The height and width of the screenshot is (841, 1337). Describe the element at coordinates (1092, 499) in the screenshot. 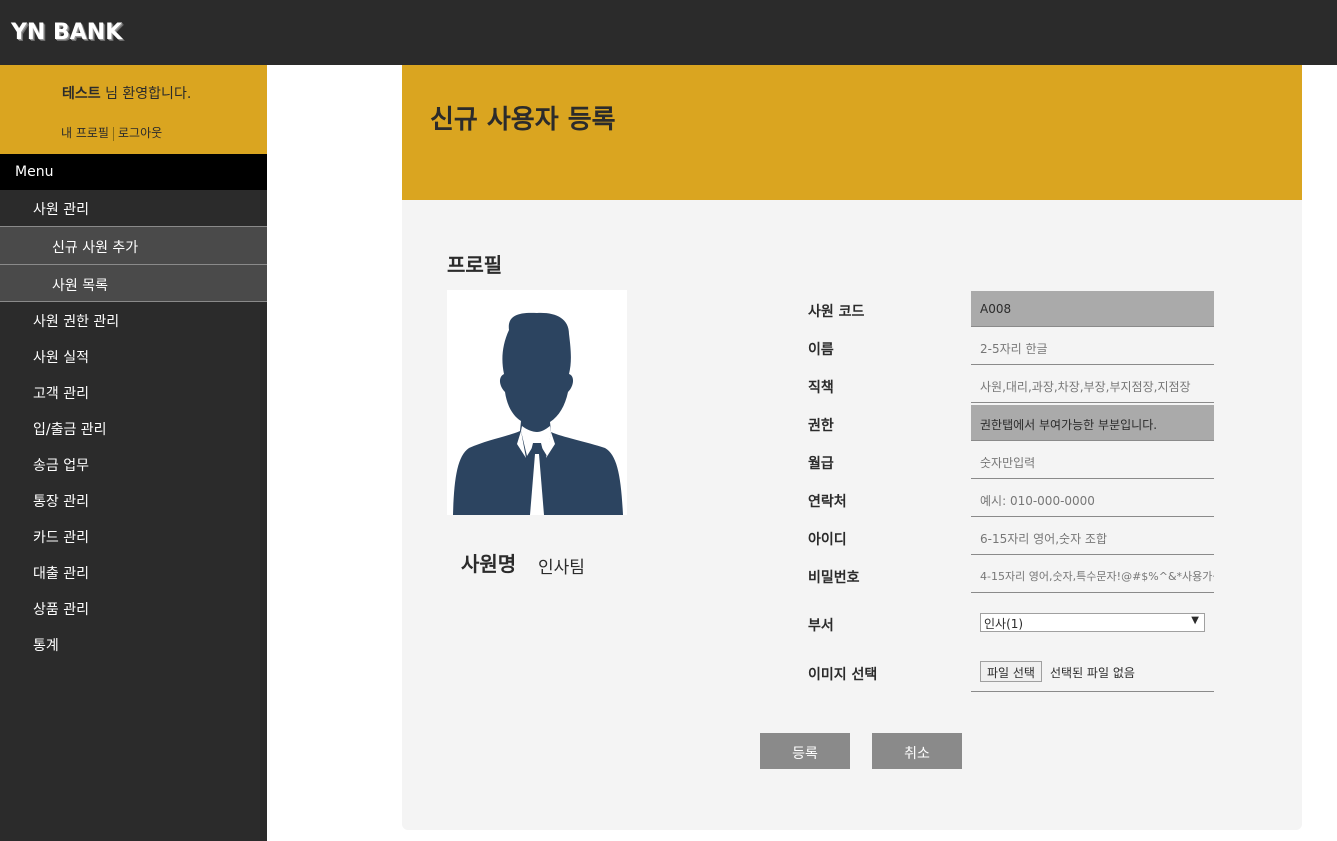

I see `contact-input: 예시: 010-000-0000` at that location.